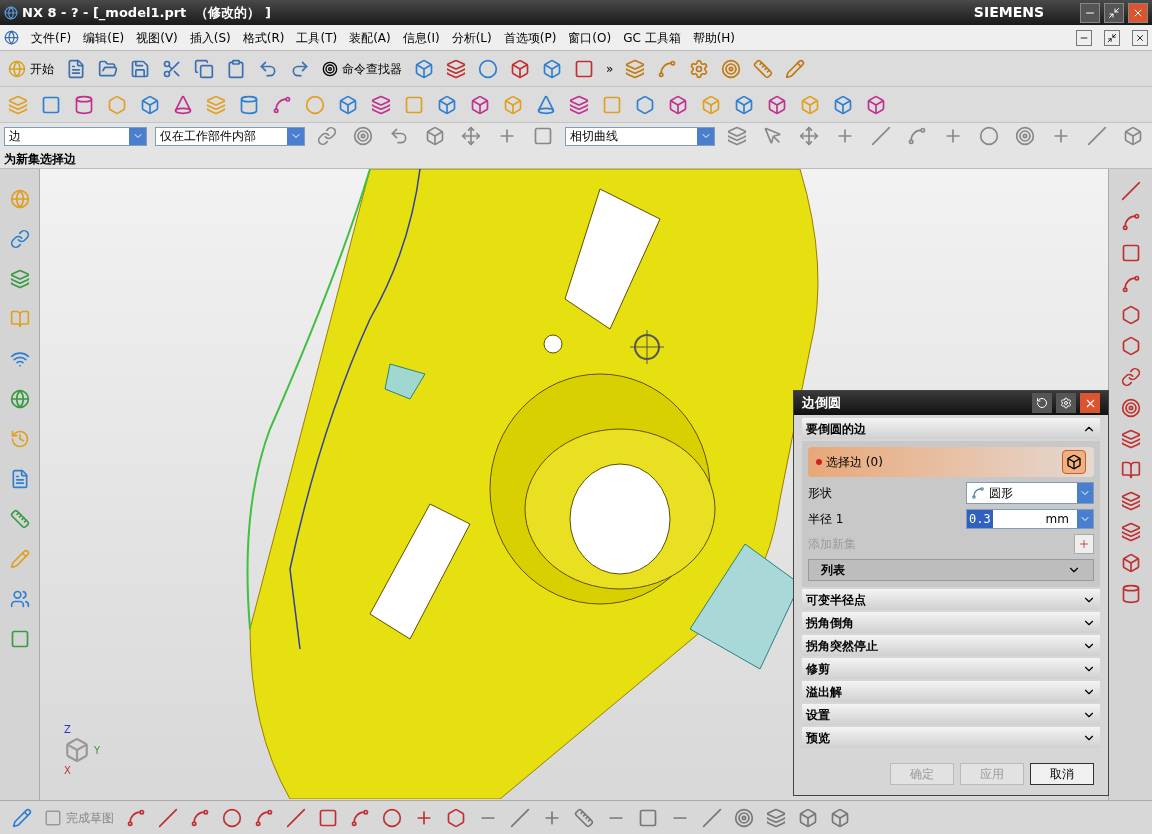 Image resolution: width=1152 pixels, height=834 pixels. I want to click on scope-dropdown: 仅在工作部件内部, so click(230, 136).